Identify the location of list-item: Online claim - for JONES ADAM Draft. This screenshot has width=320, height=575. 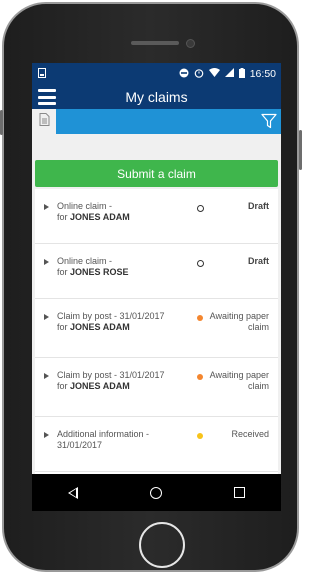
(156, 216).